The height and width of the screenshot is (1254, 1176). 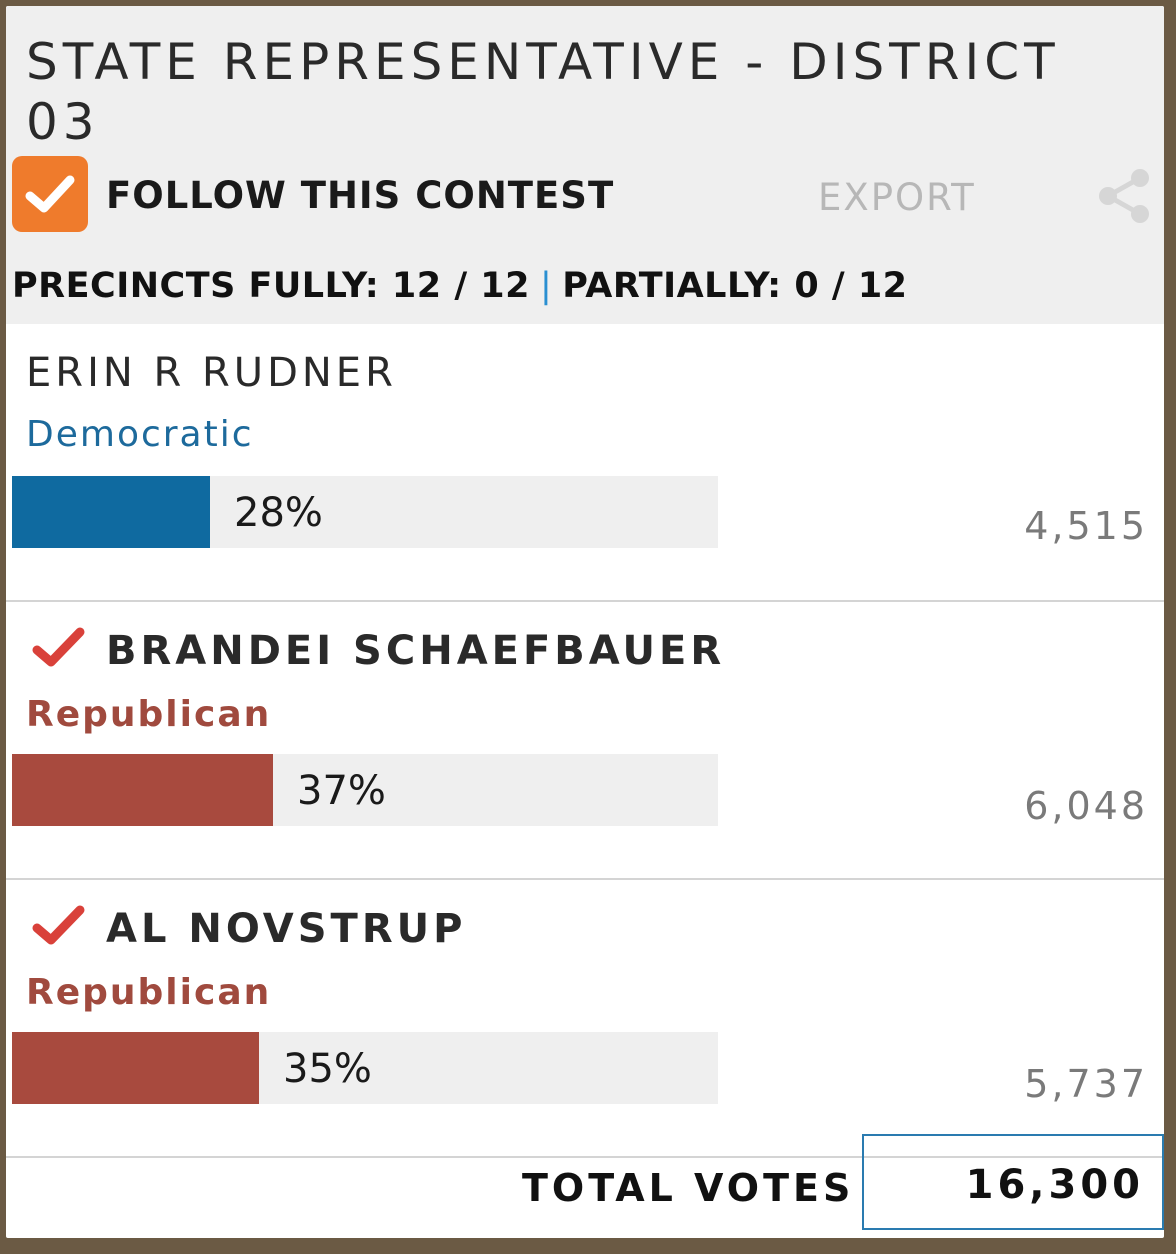 What do you see at coordinates (897, 197) in the screenshot?
I see `export-button: EXPORT` at bounding box center [897, 197].